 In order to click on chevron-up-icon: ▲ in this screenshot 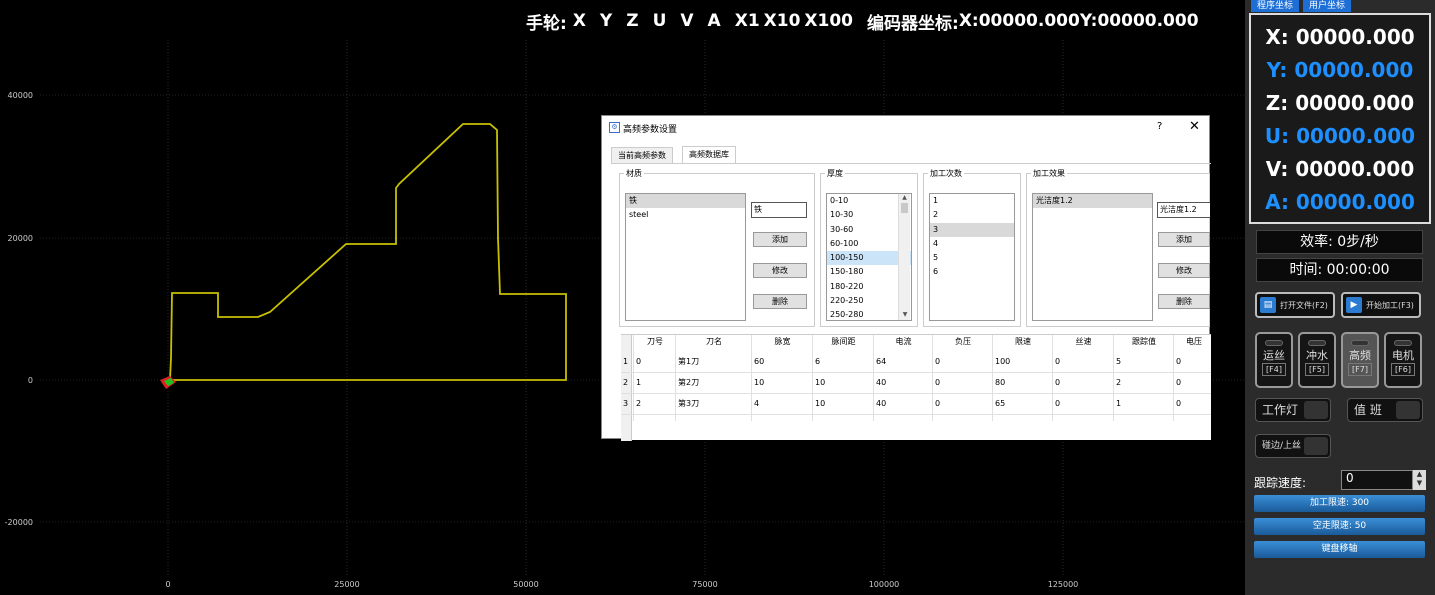, I will do `click(904, 197)`.